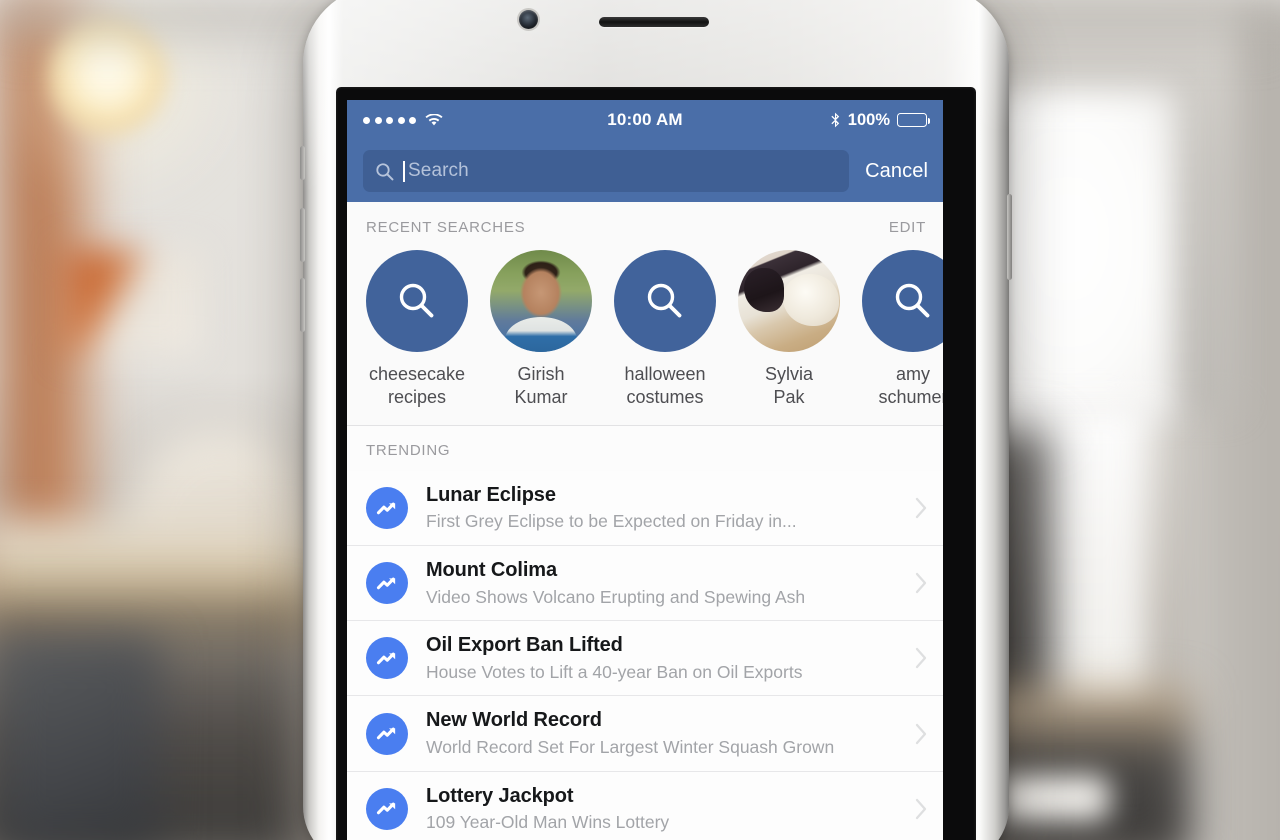  I want to click on text-caret, so click(404, 171).